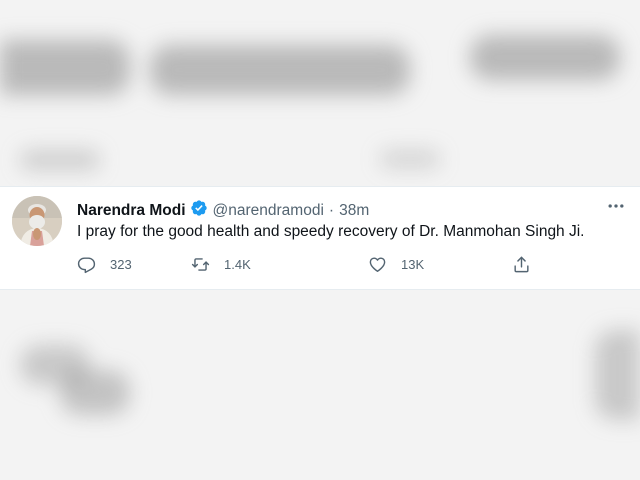 The height and width of the screenshot is (480, 640). What do you see at coordinates (86, 265) in the screenshot?
I see `reply-icon` at bounding box center [86, 265].